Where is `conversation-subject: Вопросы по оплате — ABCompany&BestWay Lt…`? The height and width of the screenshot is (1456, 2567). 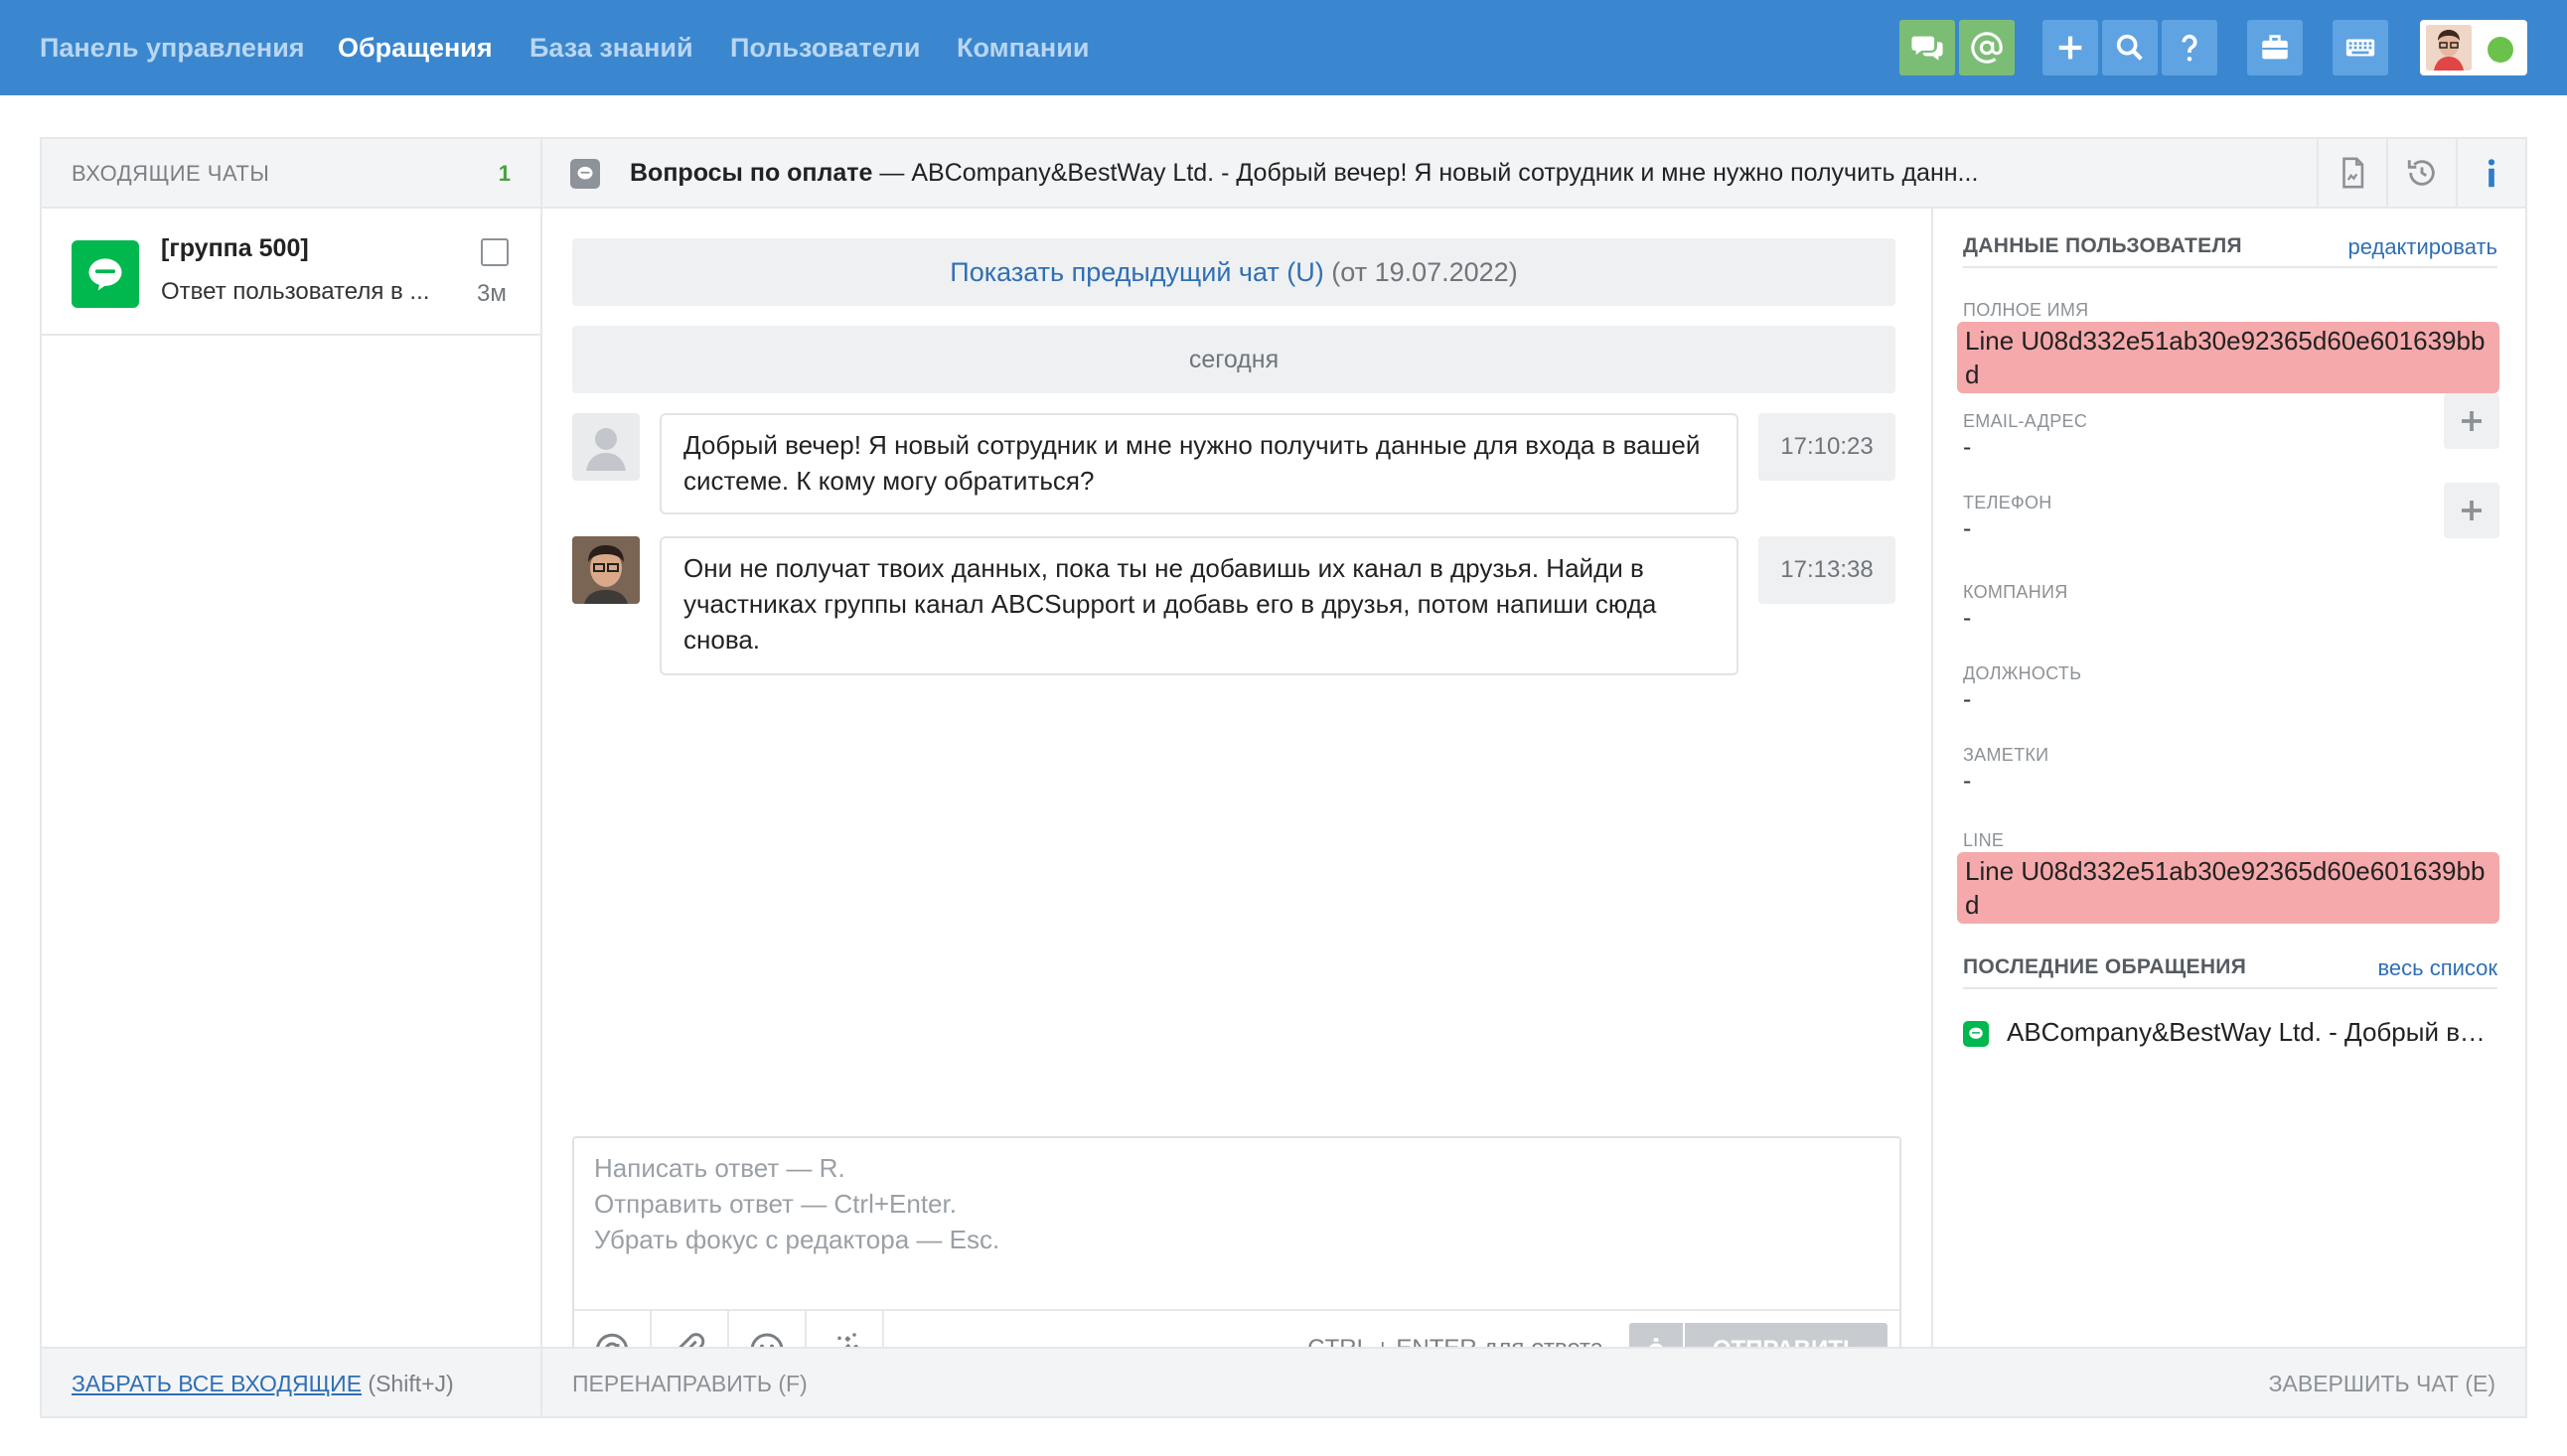
conversation-subject: Вопросы по оплате — ABCompany&BestWay Lt… is located at coordinates (1345, 173).